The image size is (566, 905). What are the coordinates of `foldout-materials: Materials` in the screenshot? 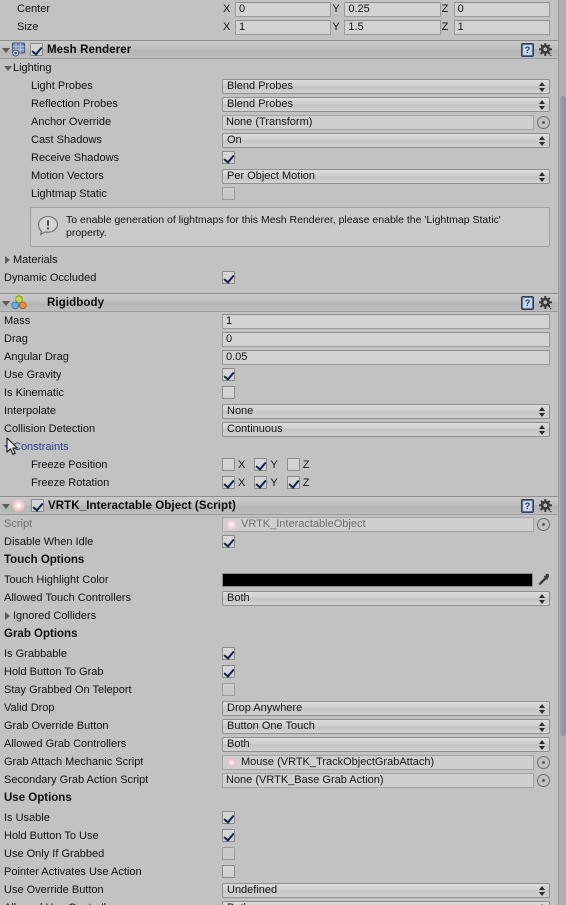 It's located at (279, 260).